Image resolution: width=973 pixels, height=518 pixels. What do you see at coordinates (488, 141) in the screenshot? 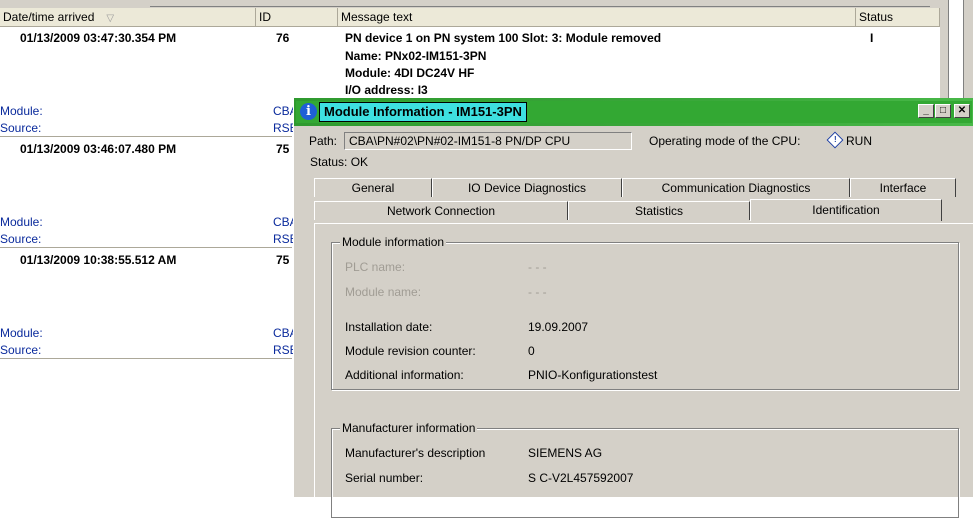
I see `path-field: CBA\PN#02\PN#02-IM151-8 PN/DP CPU` at bounding box center [488, 141].